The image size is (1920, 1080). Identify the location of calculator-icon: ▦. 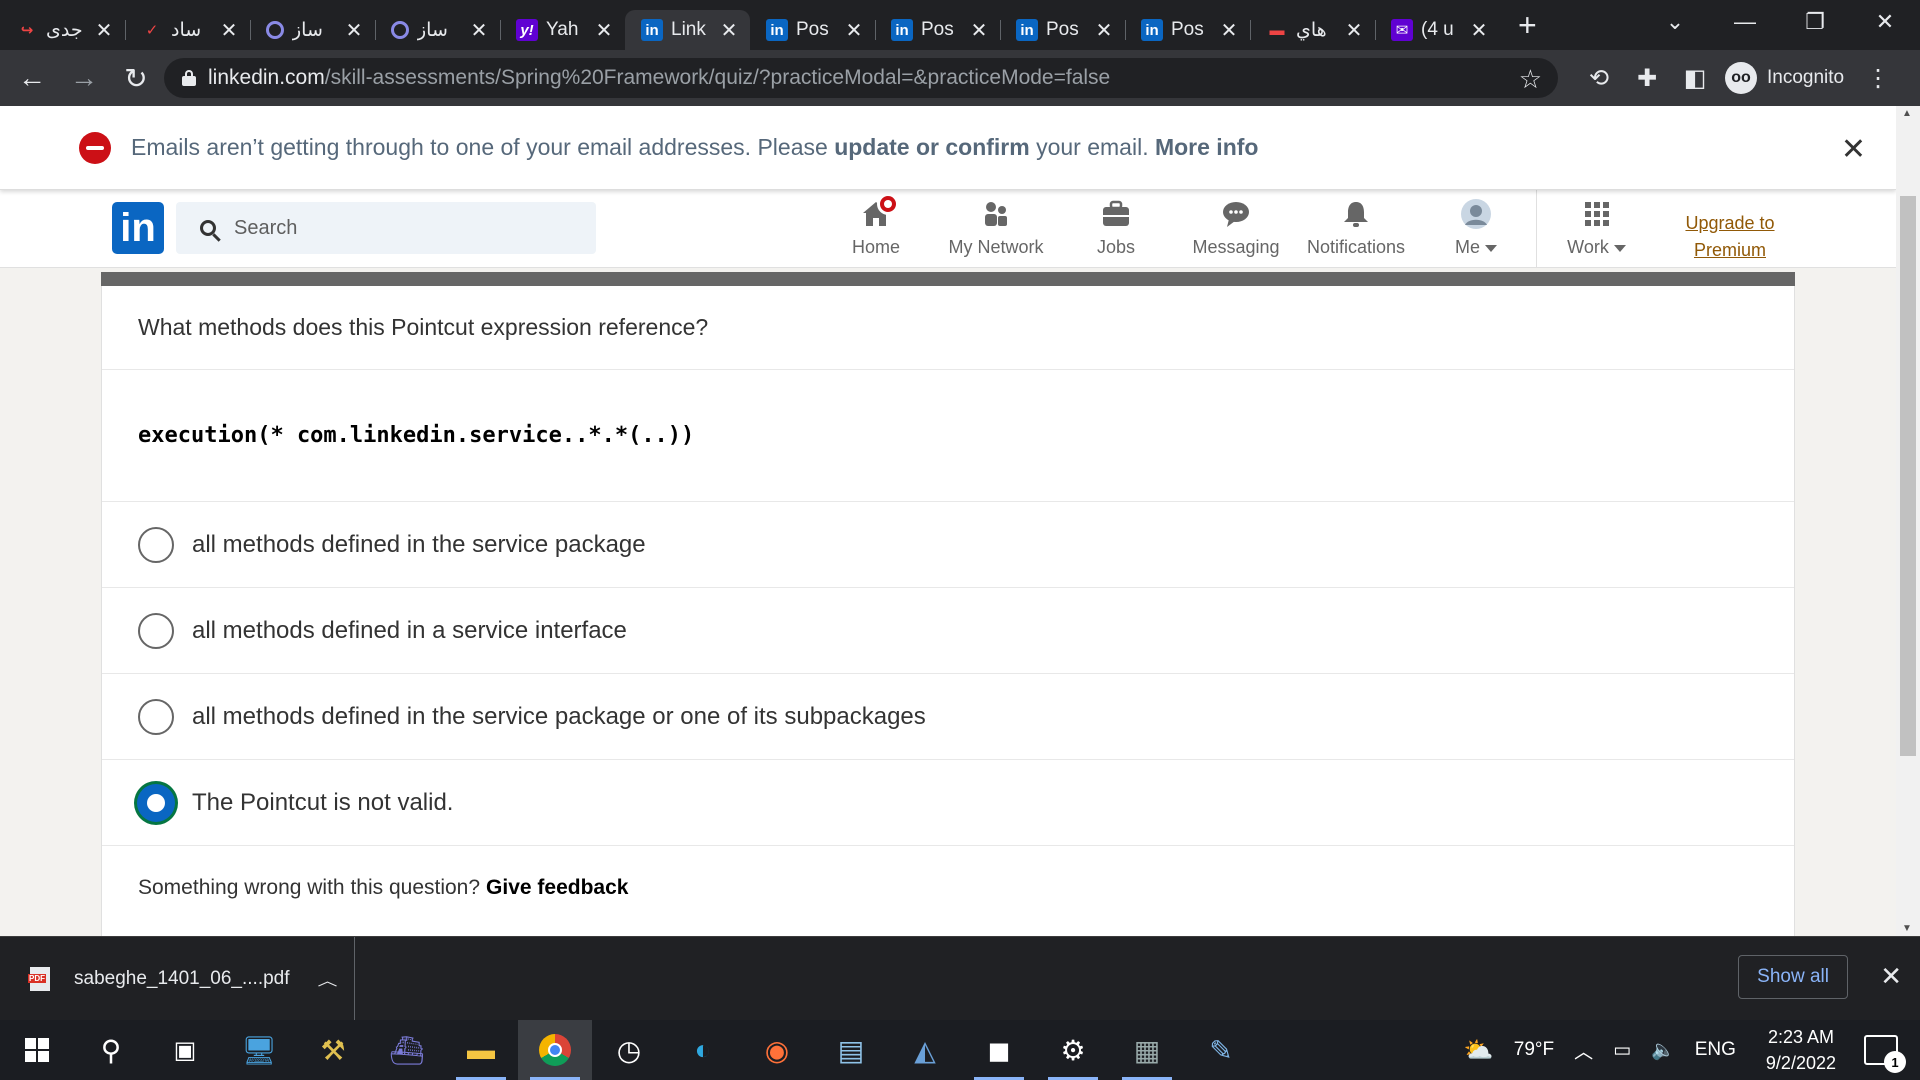
(1147, 1050).